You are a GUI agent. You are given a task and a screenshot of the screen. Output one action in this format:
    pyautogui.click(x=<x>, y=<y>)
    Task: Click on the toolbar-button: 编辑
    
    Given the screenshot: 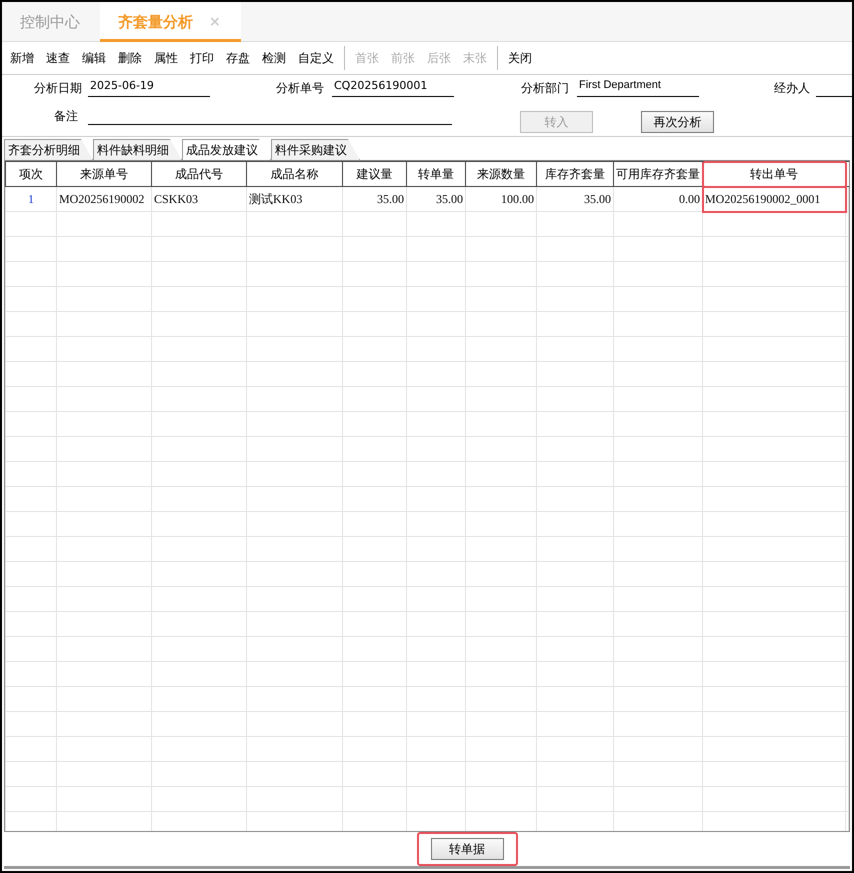 What is the action you would take?
    pyautogui.click(x=94, y=58)
    